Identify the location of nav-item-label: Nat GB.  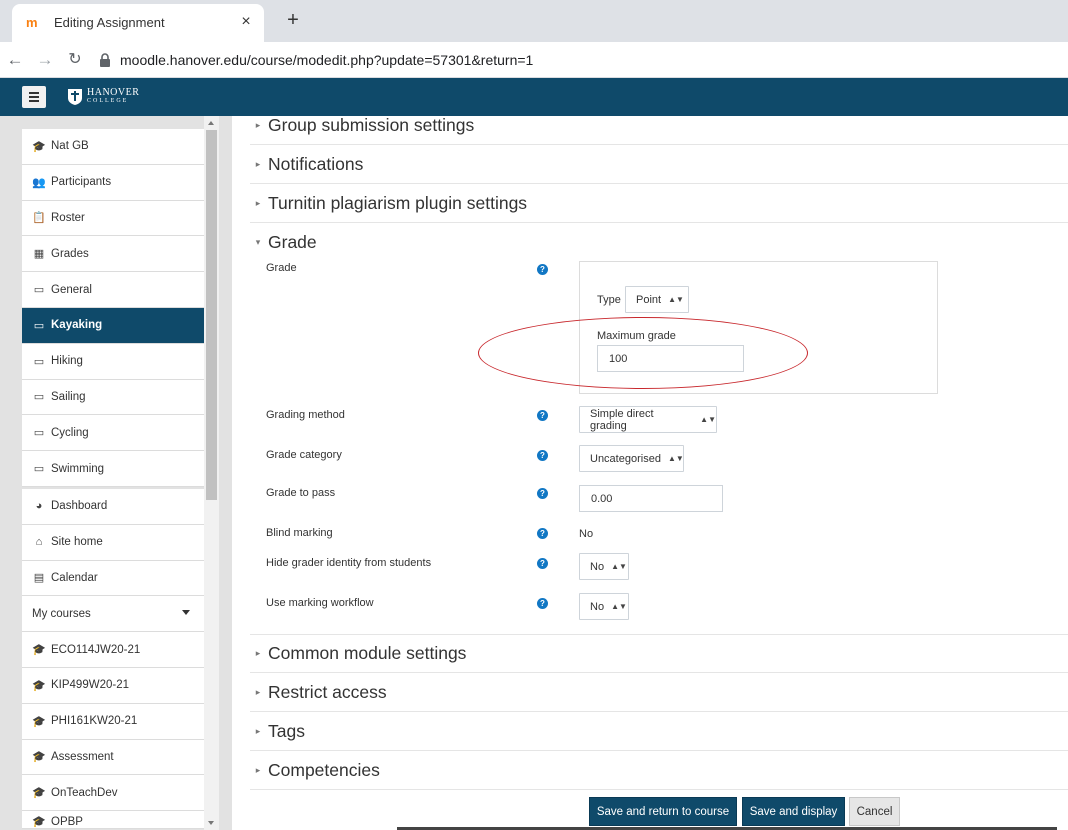
(70, 146).